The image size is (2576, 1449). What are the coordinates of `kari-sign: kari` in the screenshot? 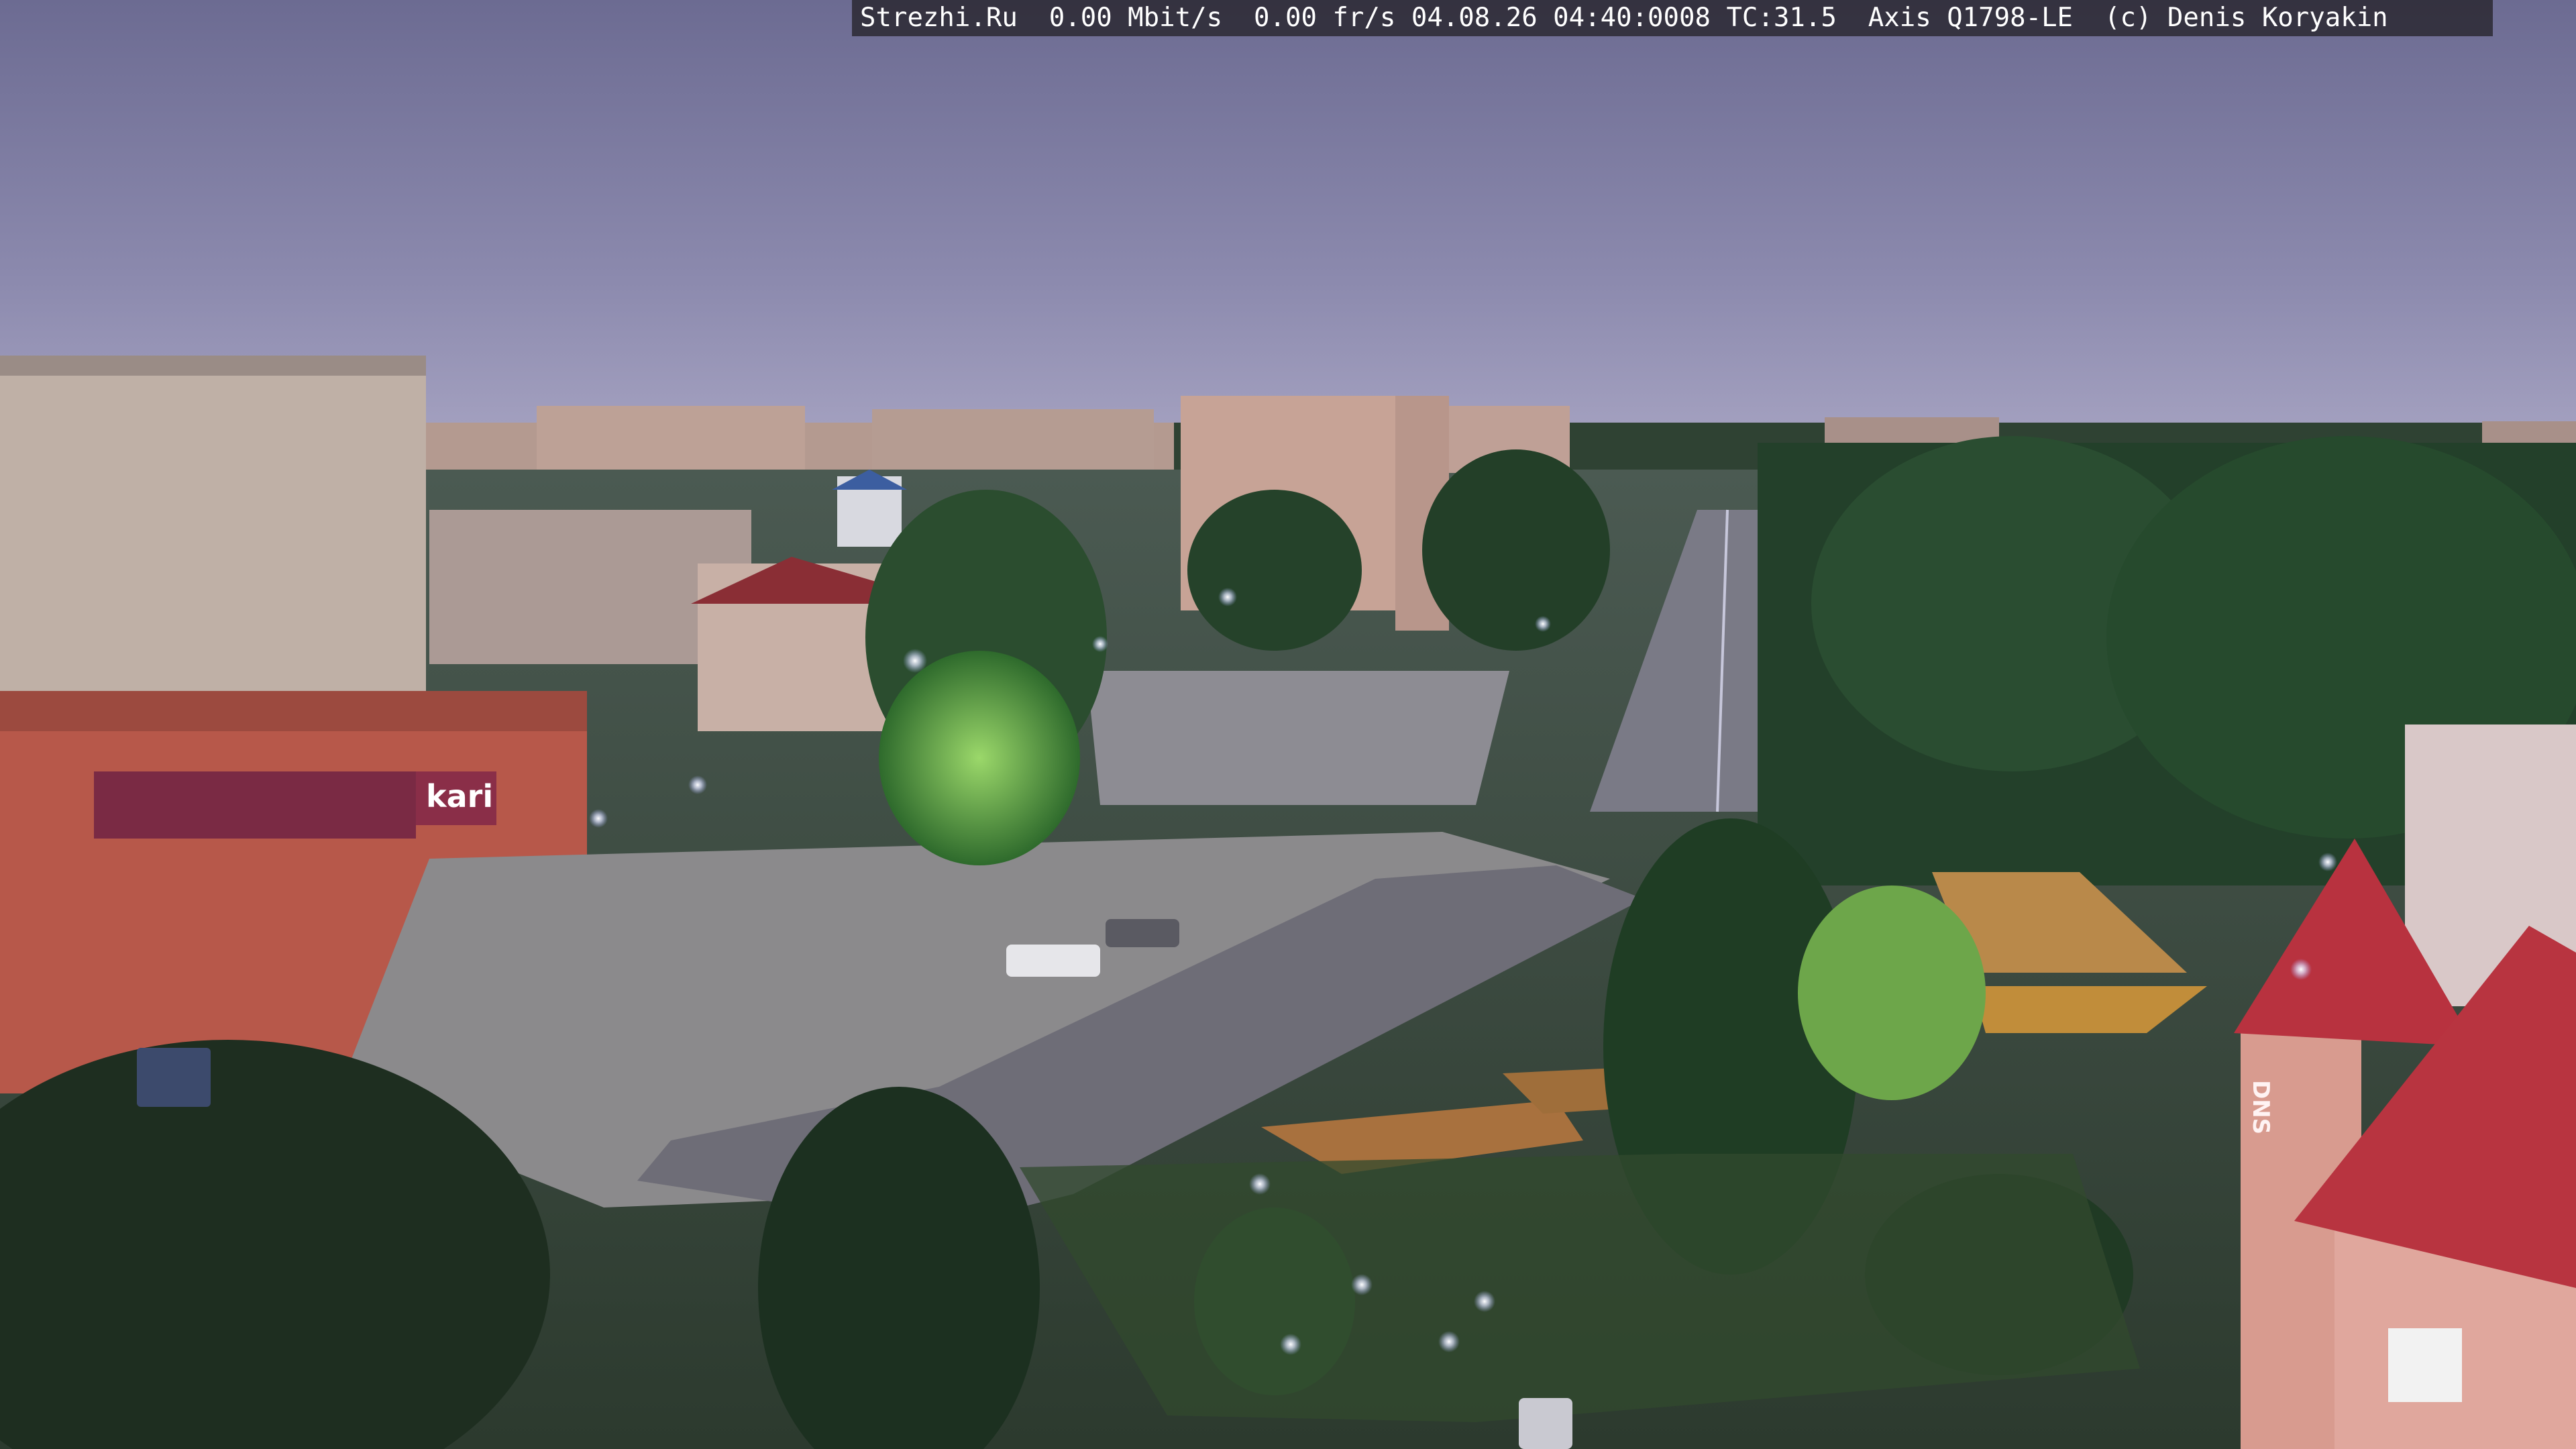 It's located at (460, 796).